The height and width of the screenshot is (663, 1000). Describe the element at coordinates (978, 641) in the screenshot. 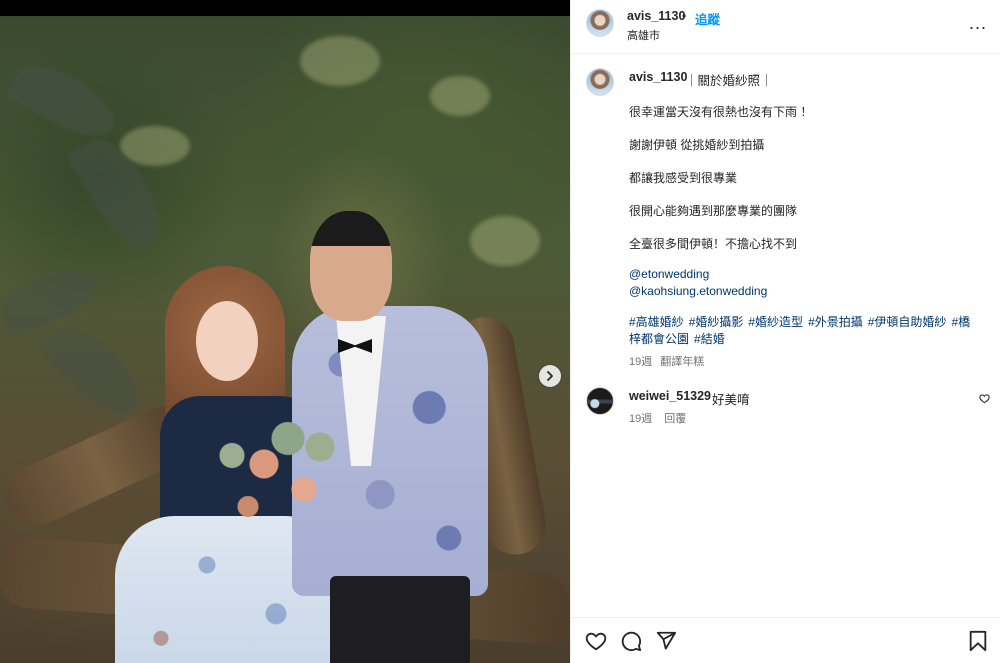

I see `bookmark-icon` at that location.